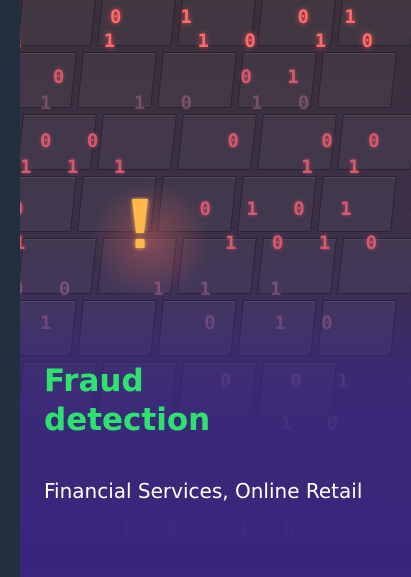 The width and height of the screenshot is (411, 577). Describe the element at coordinates (203, 491) in the screenshot. I see `card-subtitle: Financial Services, Online Retail` at that location.